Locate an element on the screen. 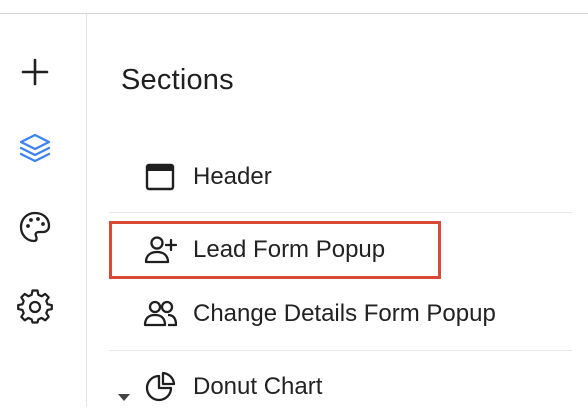 This screenshot has width=588, height=413. palette-icon is located at coordinates (35, 227).